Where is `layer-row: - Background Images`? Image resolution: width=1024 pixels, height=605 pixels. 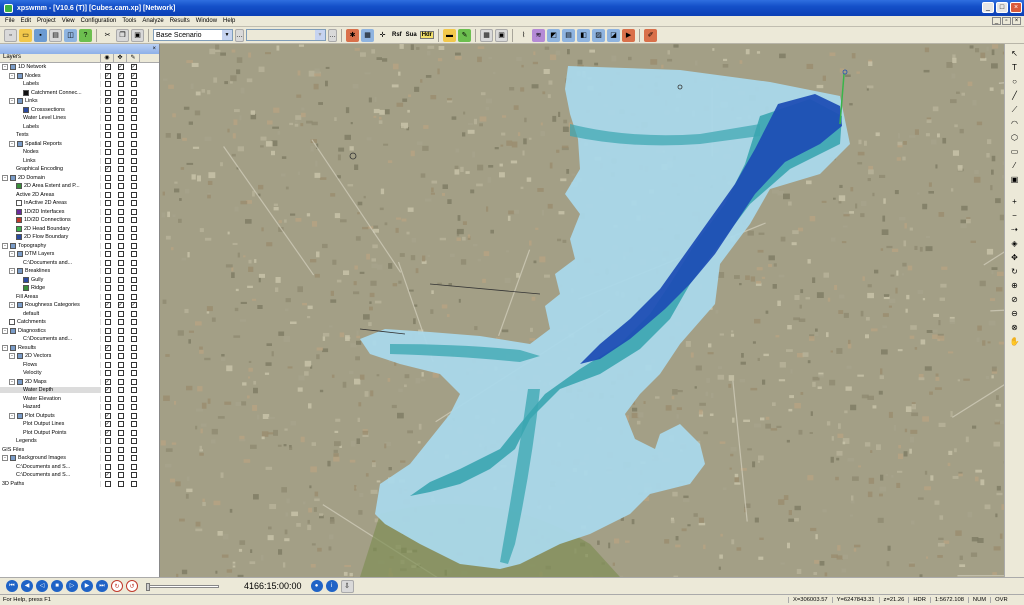
layer-row: - Background Images is located at coordinates (79, 458).